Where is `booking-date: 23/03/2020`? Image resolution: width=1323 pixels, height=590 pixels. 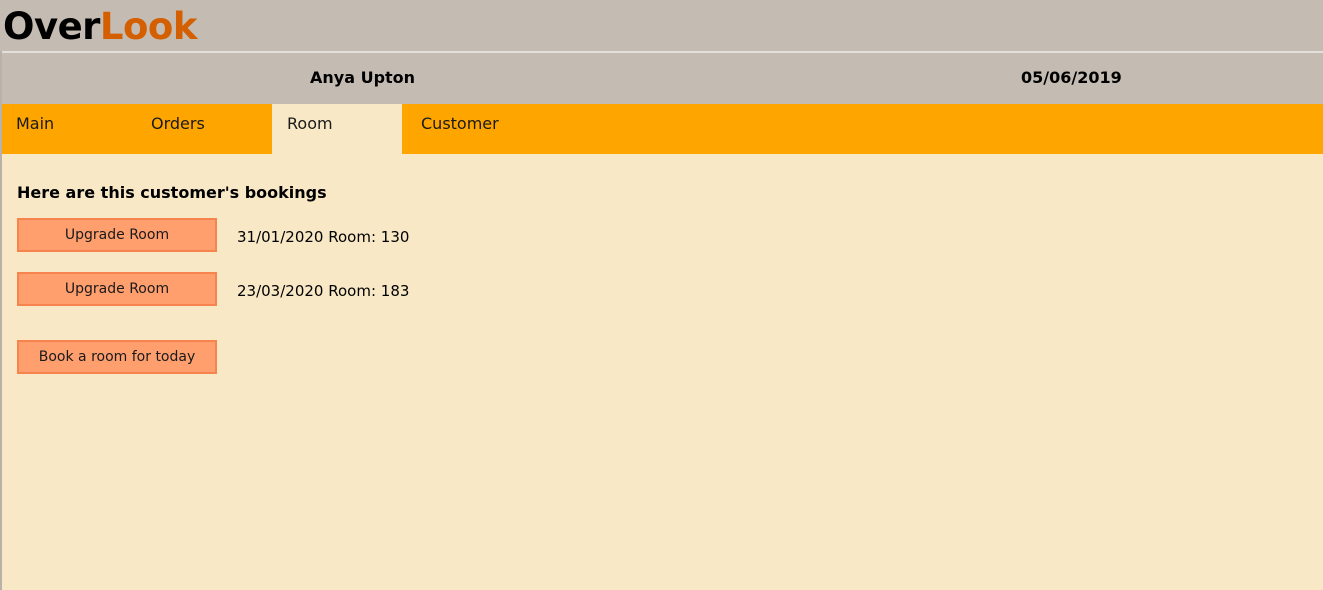 booking-date: 23/03/2020 is located at coordinates (280, 291).